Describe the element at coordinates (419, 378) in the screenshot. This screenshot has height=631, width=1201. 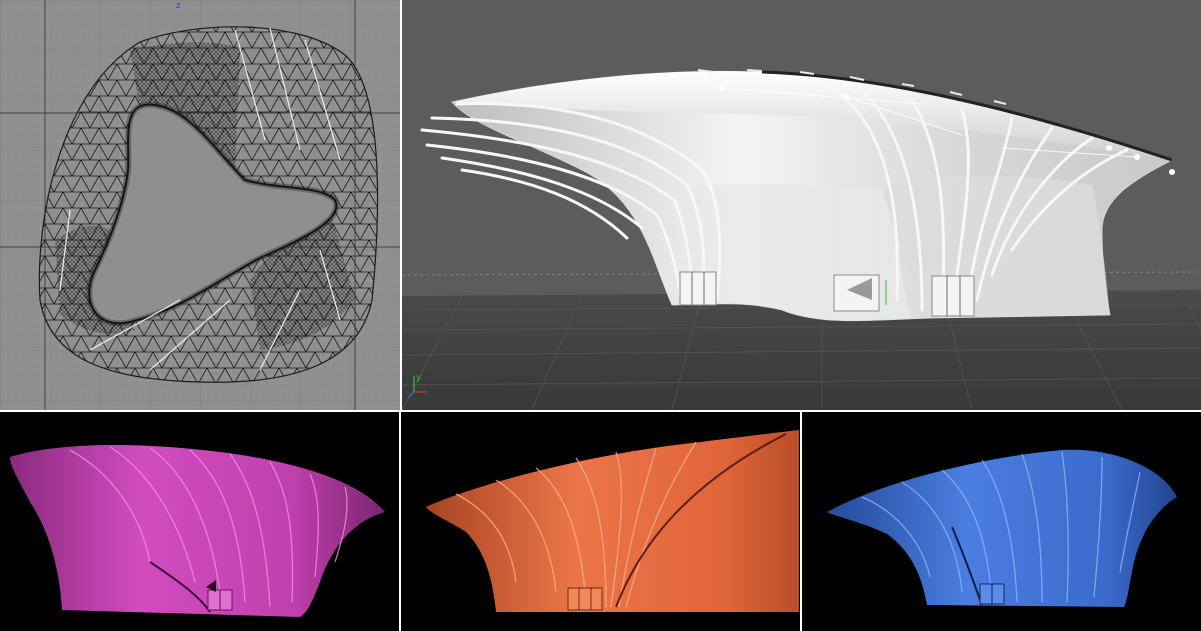
I see `persp-axis-label-y: y` at that location.